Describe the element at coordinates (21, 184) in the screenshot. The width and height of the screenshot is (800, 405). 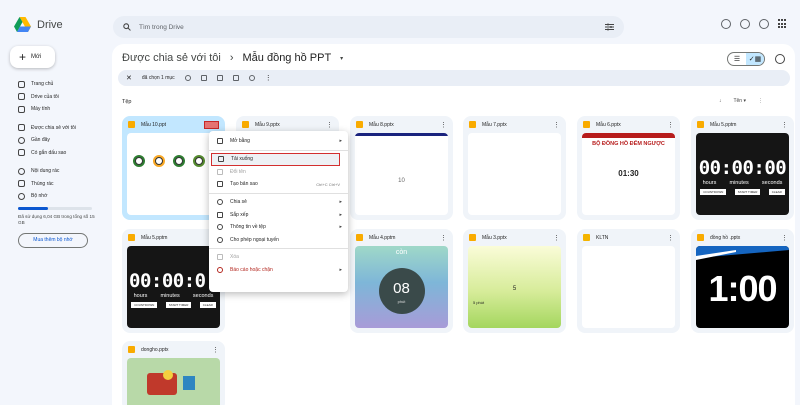
I see `trash-icon` at that location.